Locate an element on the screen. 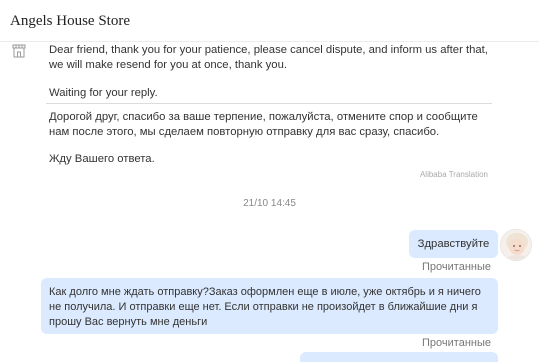 The image size is (539, 362). incoming-message-translated-closing: Жду Вашего ответа. is located at coordinates (273, 159).